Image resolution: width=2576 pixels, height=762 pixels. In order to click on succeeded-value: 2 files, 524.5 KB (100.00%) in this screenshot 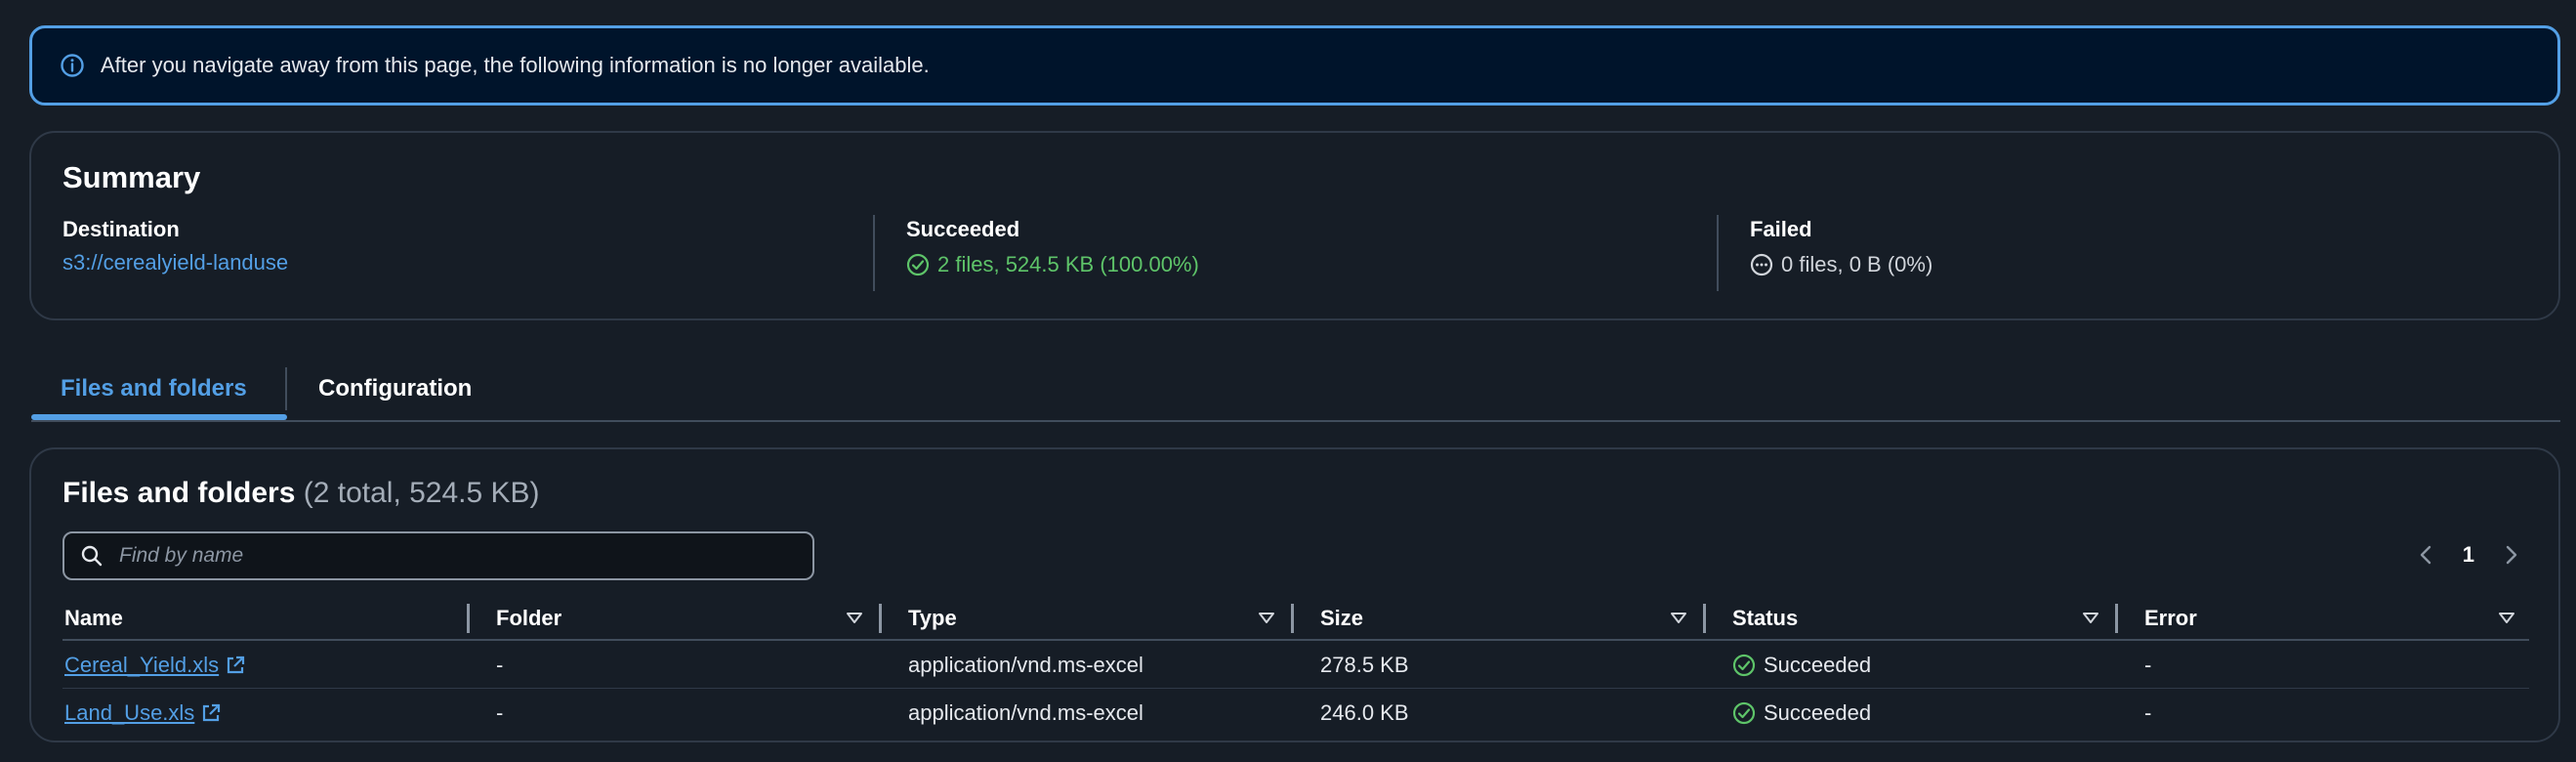, I will do `click(1068, 264)`.